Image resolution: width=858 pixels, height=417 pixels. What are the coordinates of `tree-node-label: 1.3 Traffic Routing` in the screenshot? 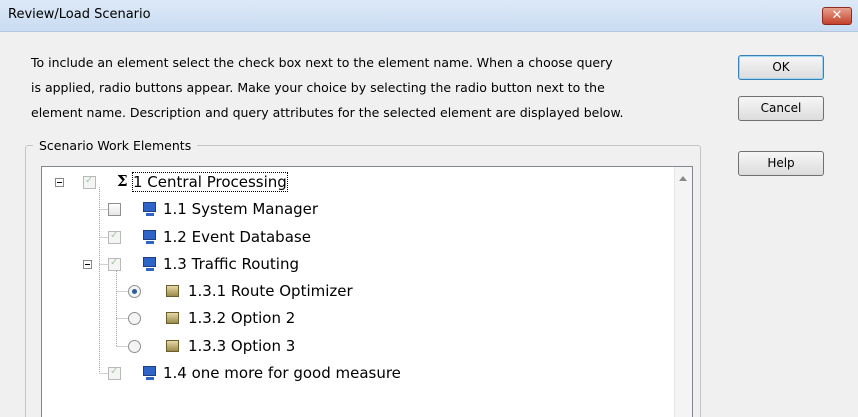 It's located at (231, 264).